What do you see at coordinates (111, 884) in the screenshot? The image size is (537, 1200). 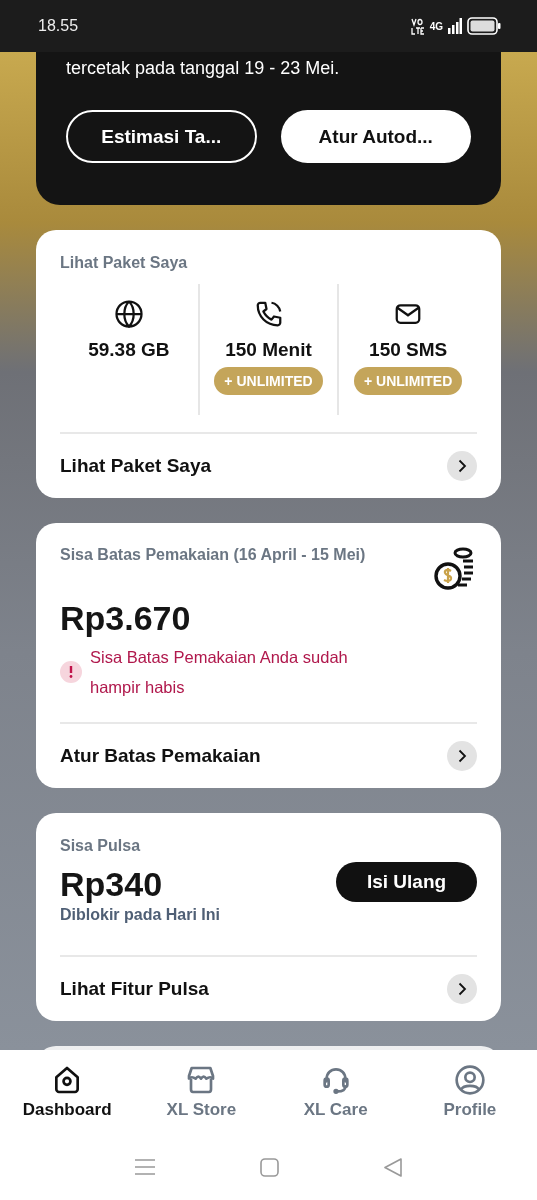 I see `credit-amount: Rp340` at bounding box center [111, 884].